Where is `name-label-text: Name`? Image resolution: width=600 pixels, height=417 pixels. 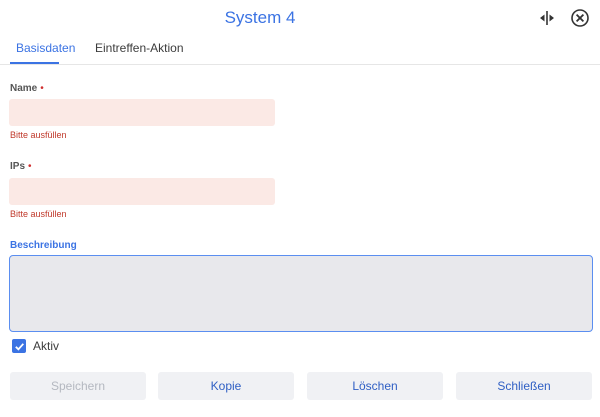
name-label-text: Name is located at coordinates (24, 88).